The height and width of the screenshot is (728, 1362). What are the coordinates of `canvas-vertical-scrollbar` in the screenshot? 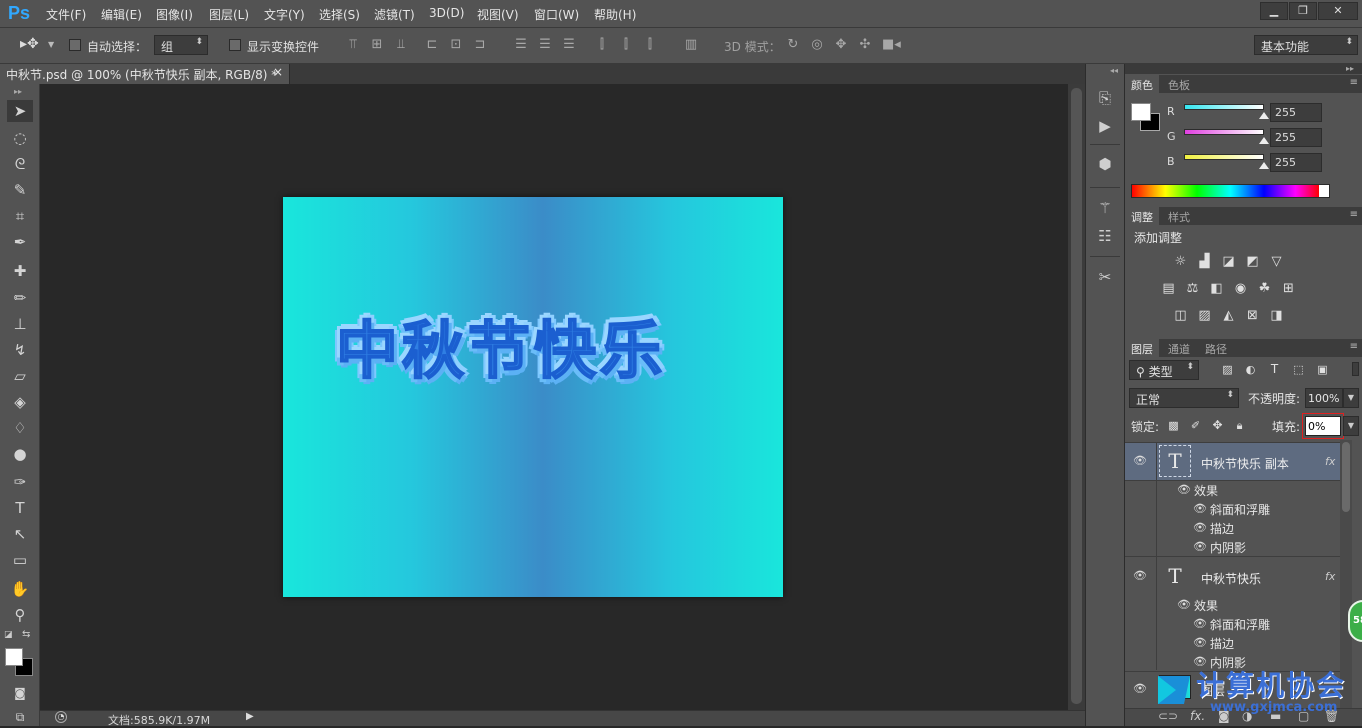 It's located at (1076, 397).